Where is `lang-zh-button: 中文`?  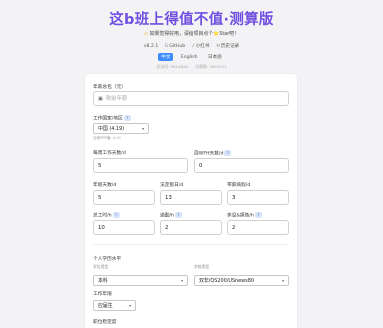
lang-zh-button: 中文 is located at coordinates (166, 57).